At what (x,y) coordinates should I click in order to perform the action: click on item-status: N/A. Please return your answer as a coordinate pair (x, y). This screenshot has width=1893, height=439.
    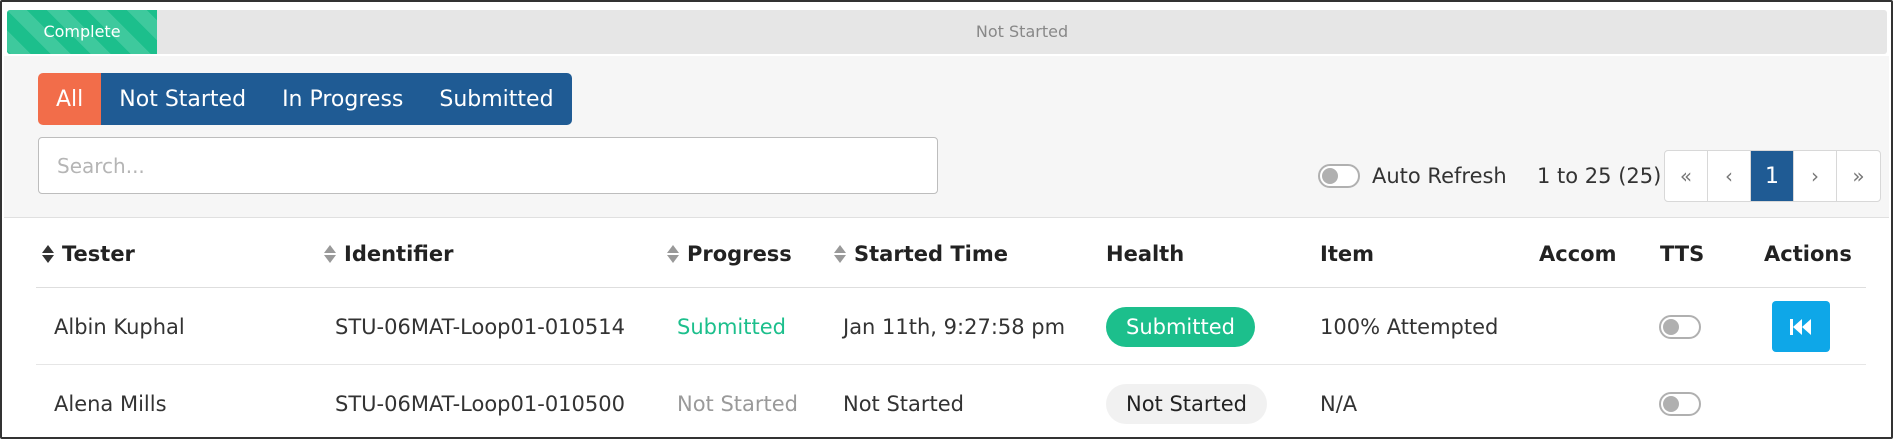
    Looking at the image, I should click on (1339, 403).